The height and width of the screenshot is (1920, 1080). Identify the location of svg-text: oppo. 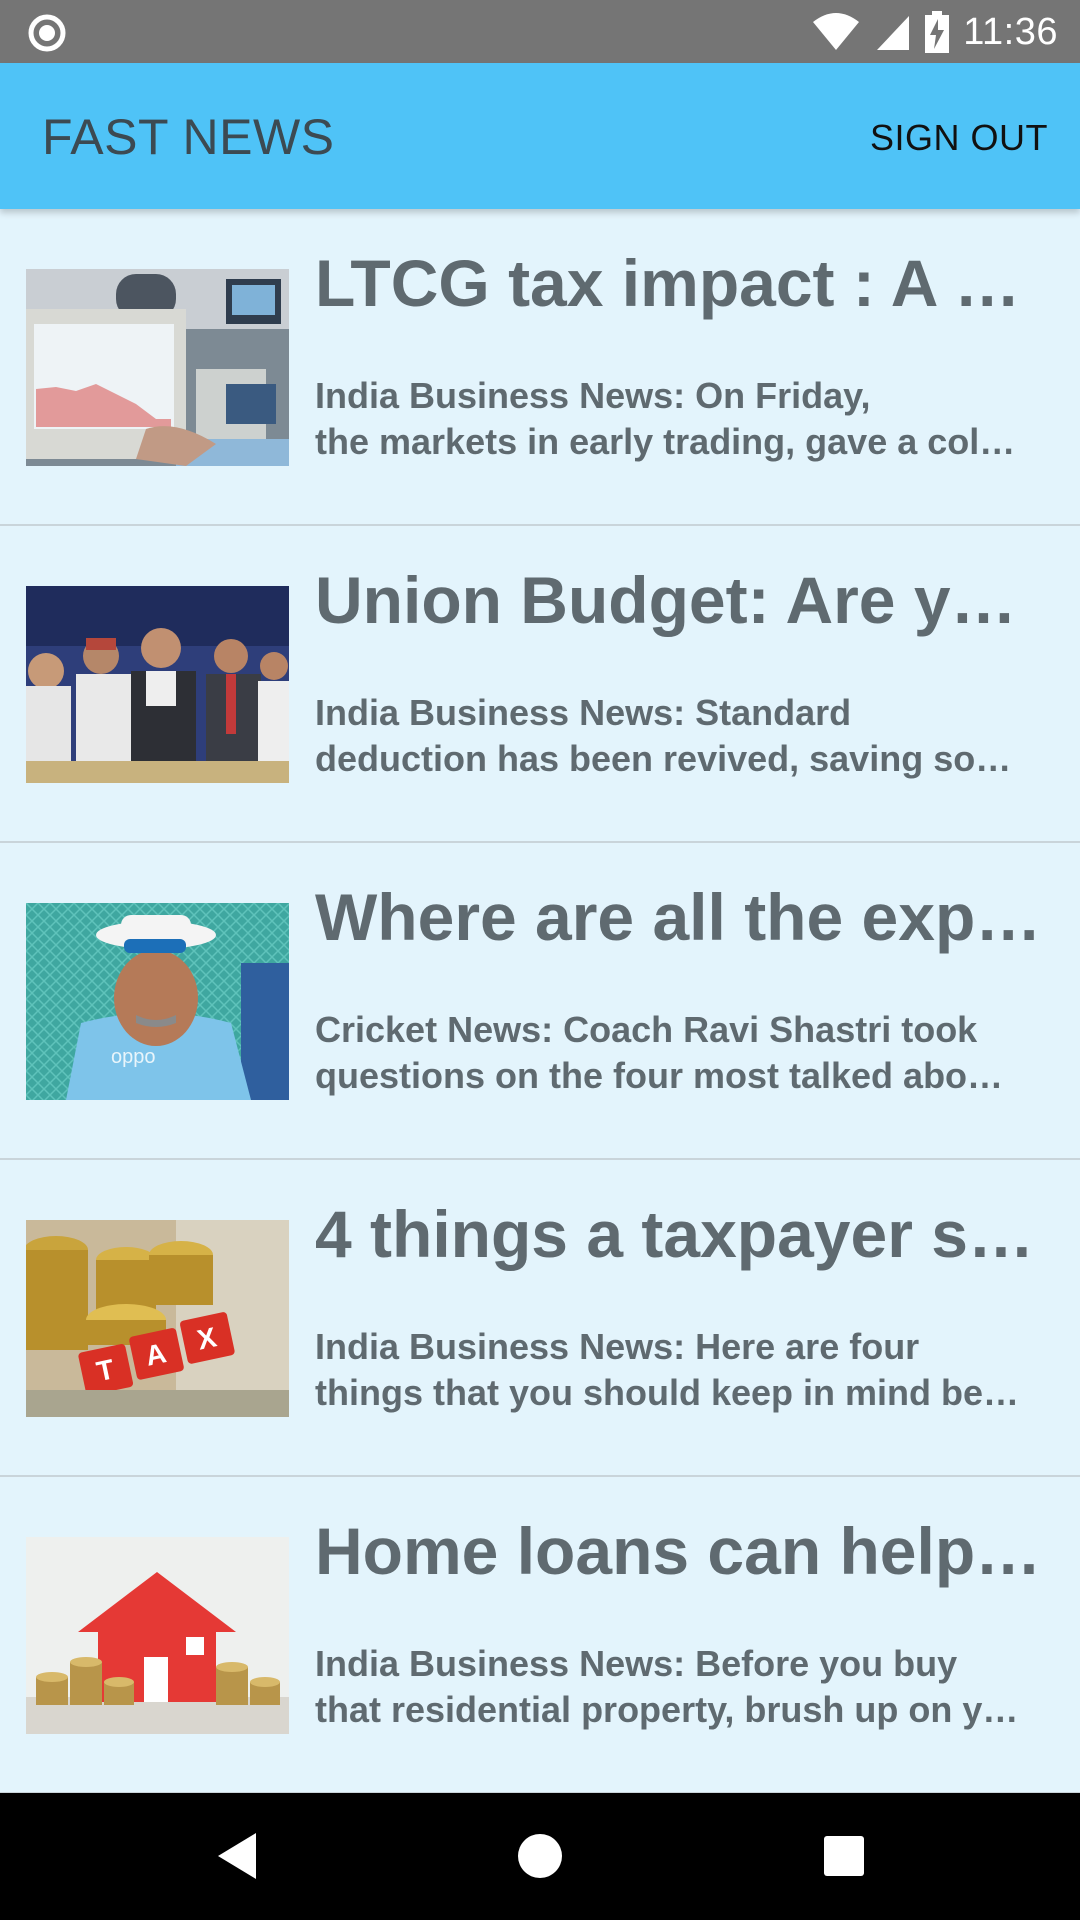
(133, 1057).